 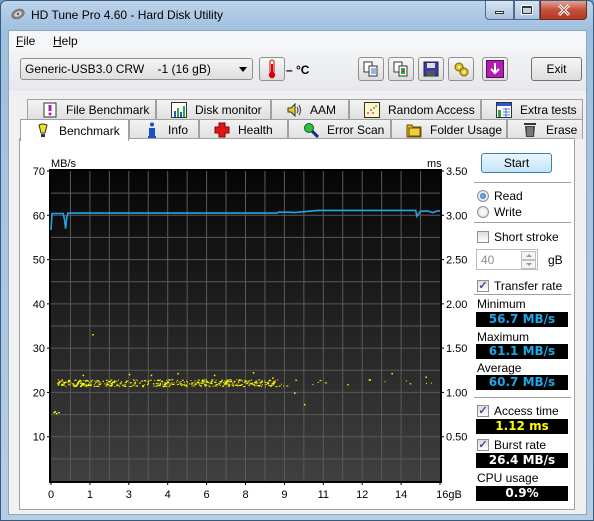 I want to click on drive-select: Generic-USB3.0 CRW -1 (16 gB), so click(x=136, y=69).